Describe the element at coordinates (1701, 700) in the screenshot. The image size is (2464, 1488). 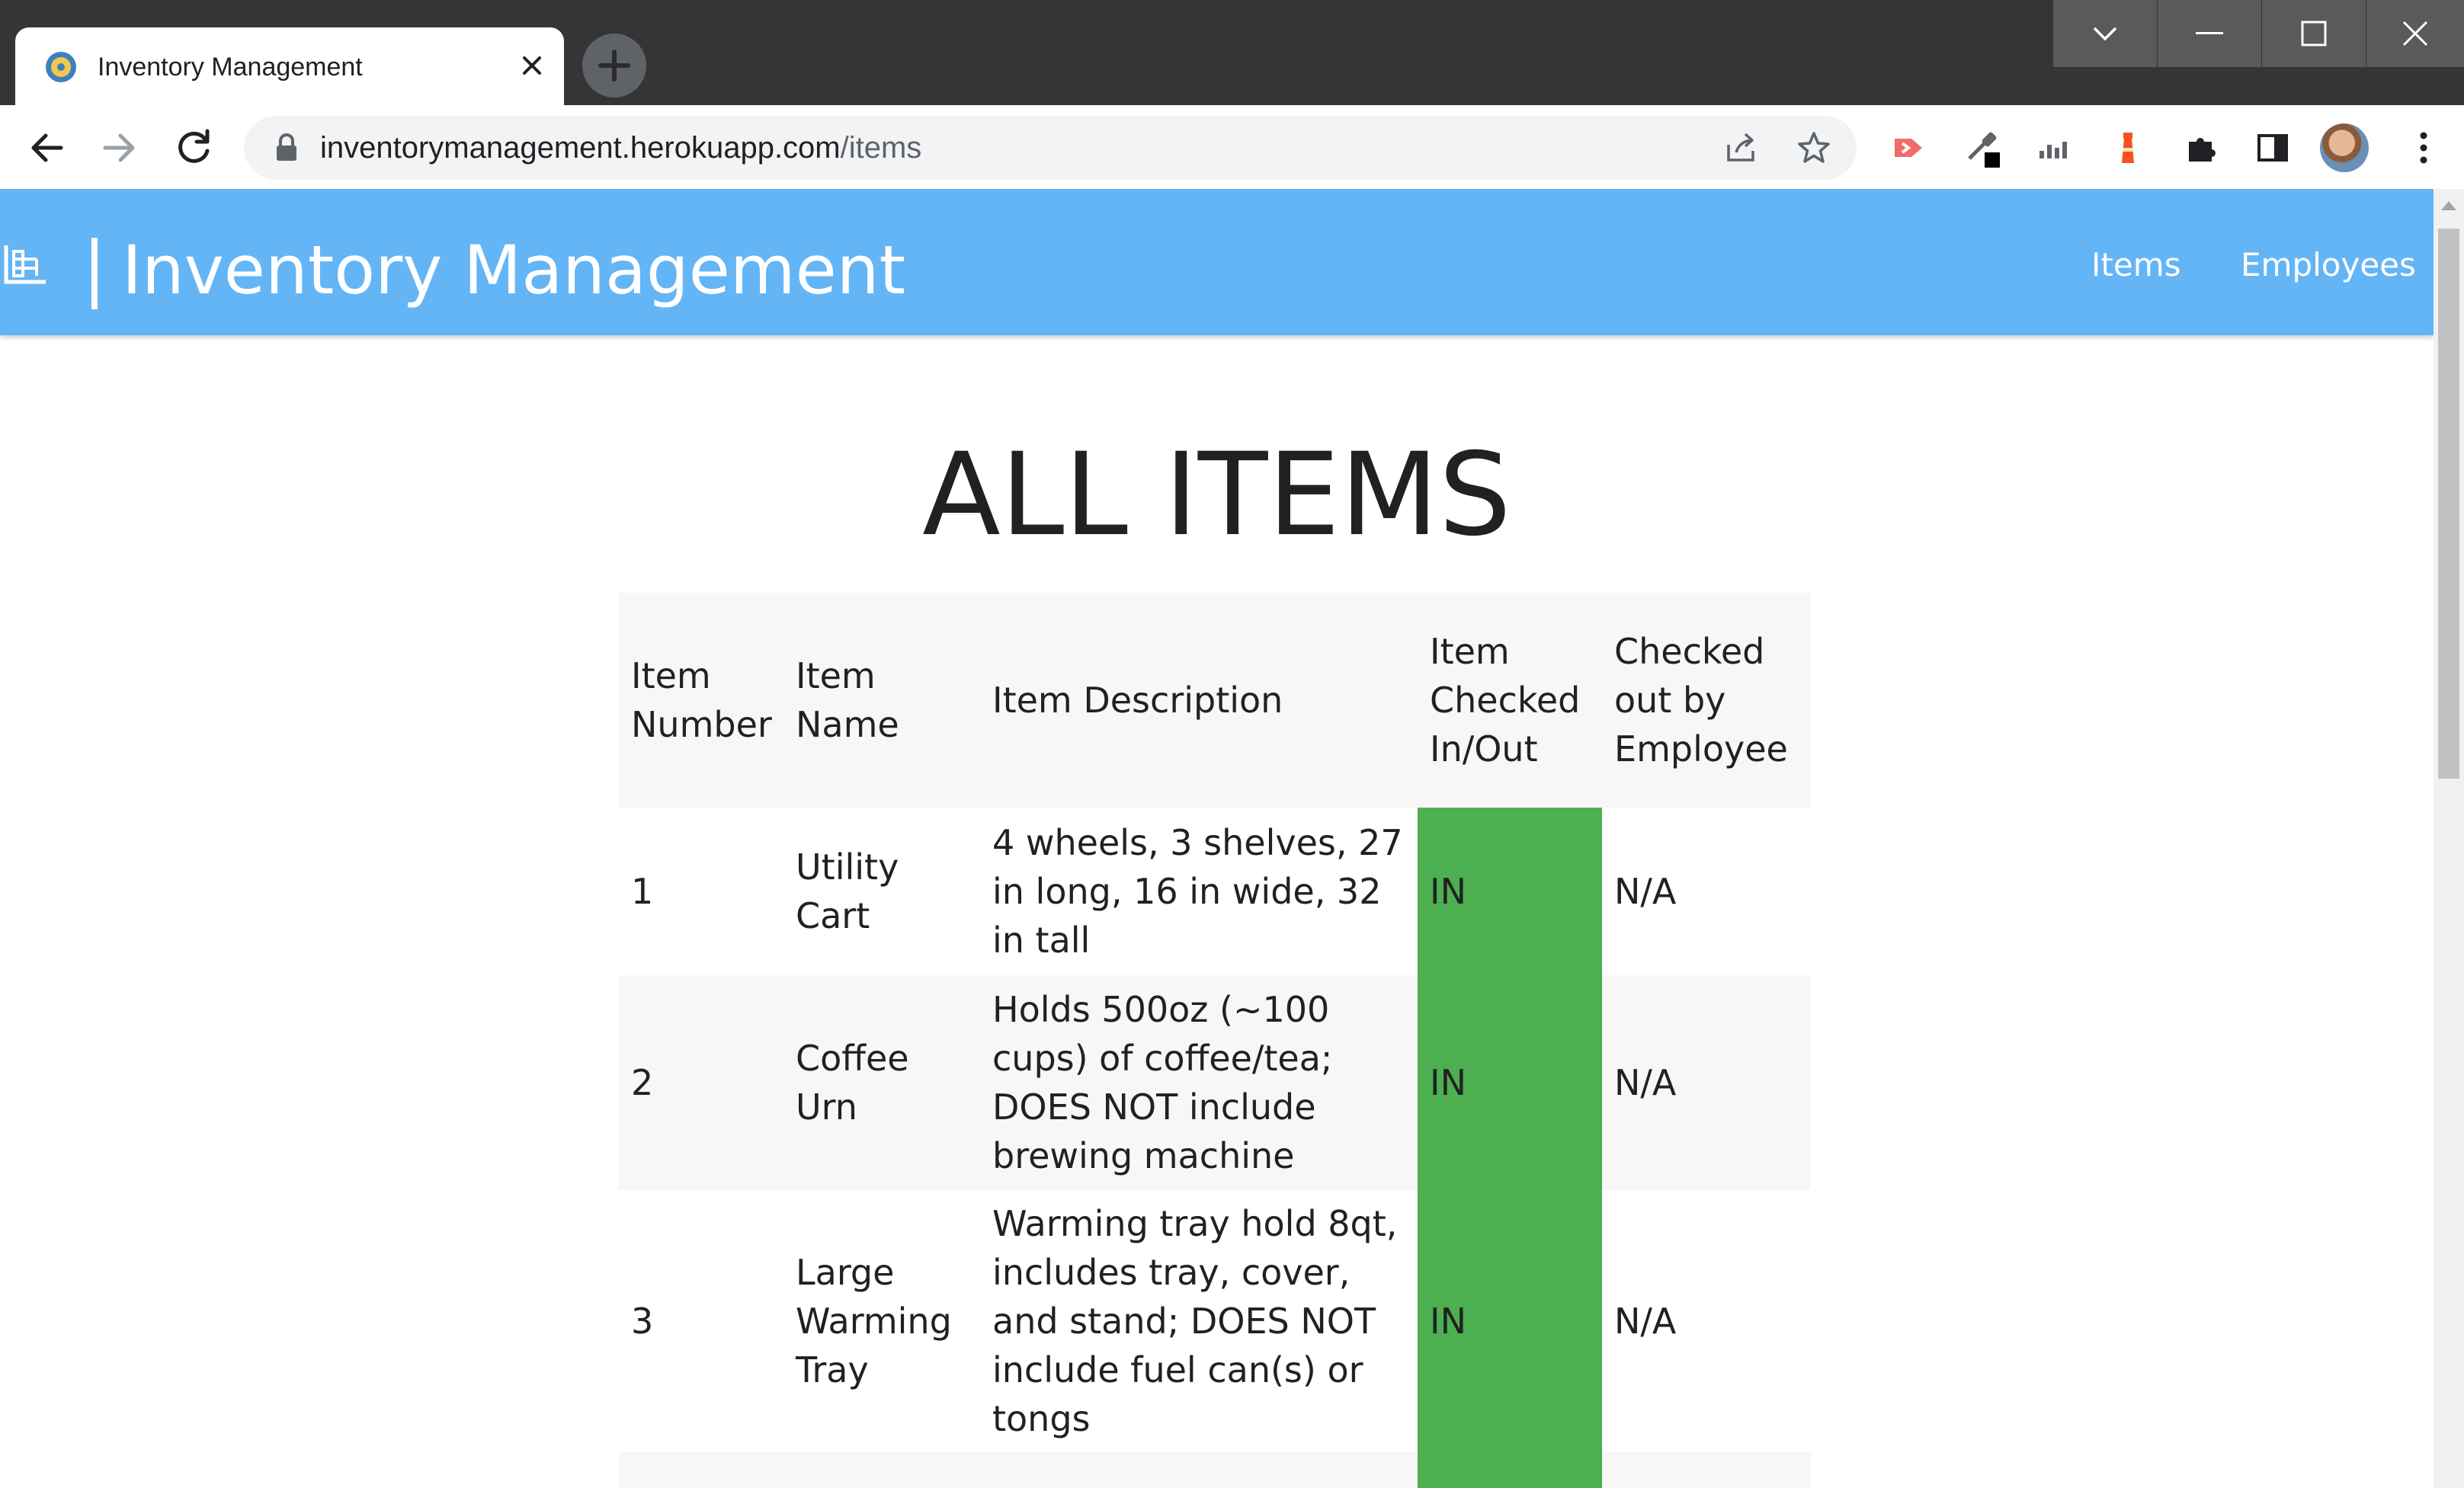
I see `column-header-checked-out-by: Checked out by Employee` at that location.